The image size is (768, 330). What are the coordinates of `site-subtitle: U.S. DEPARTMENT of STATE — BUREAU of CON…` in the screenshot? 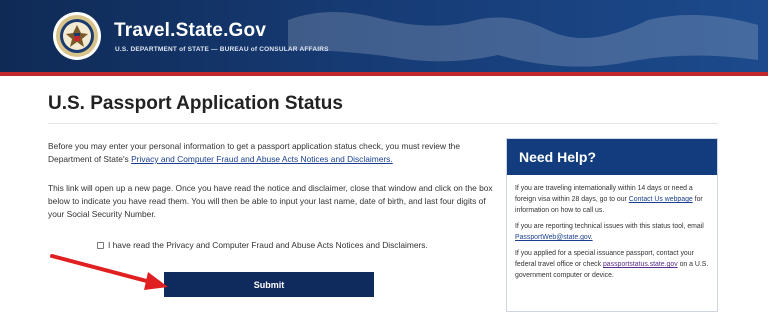 It's located at (222, 49).